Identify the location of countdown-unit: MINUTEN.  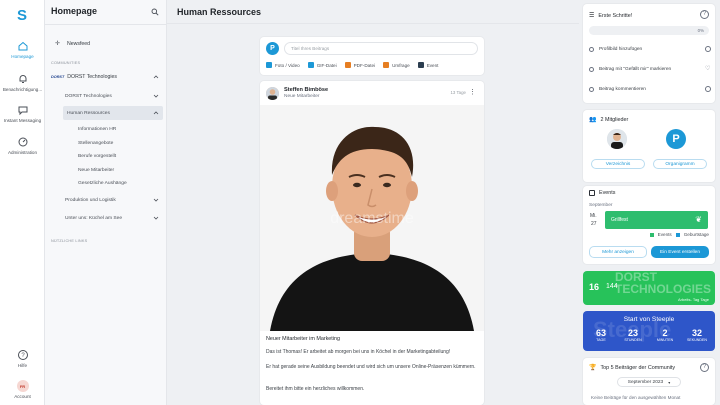
(665, 340).